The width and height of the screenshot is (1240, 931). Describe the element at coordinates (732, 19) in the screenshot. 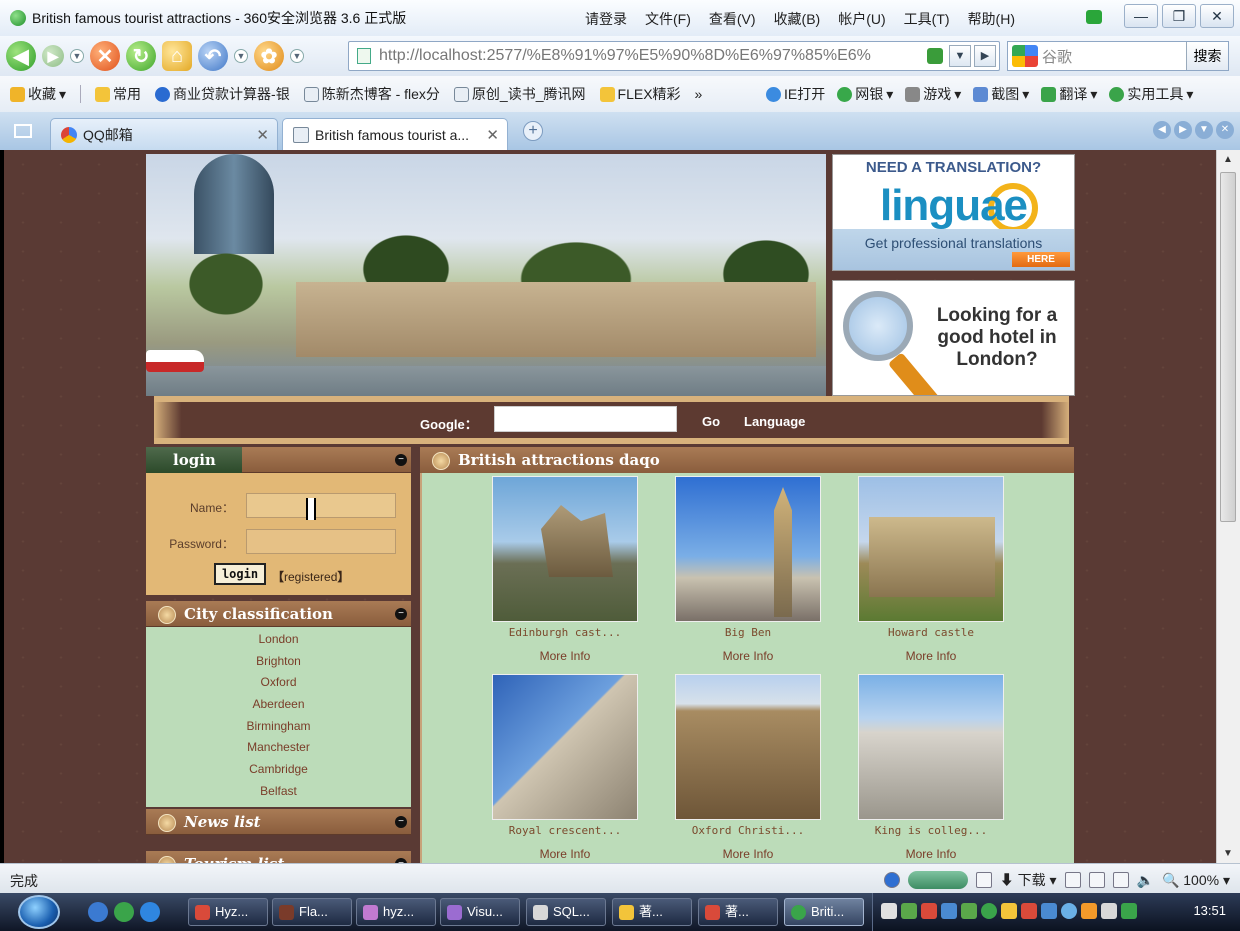

I see `menu-view: 查看(V)` at that location.